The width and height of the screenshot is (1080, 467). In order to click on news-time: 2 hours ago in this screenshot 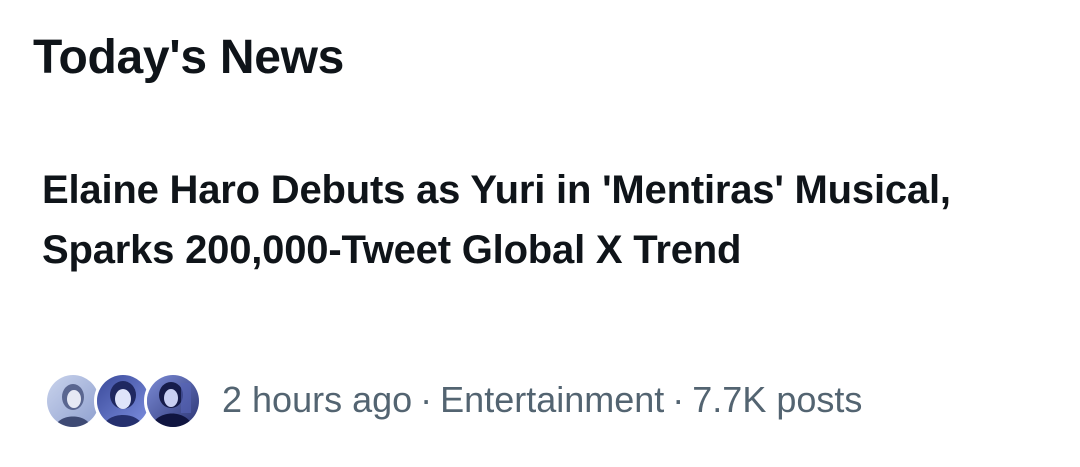, I will do `click(317, 399)`.